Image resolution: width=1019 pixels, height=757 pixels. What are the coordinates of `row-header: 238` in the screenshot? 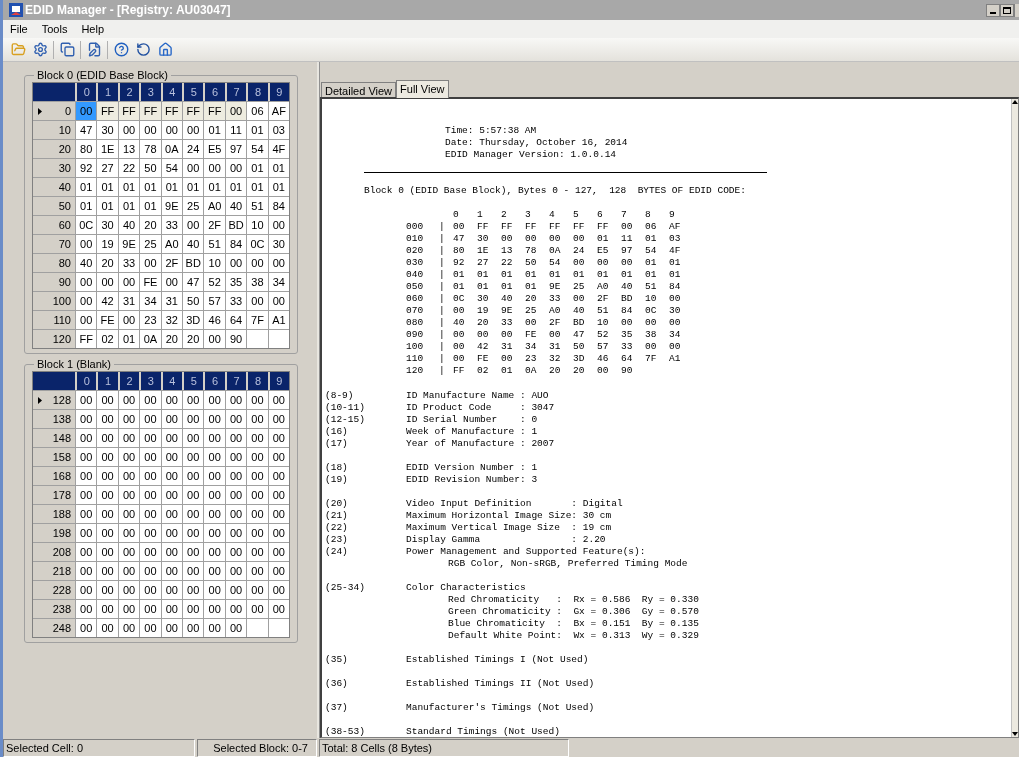 It's located at (54, 609).